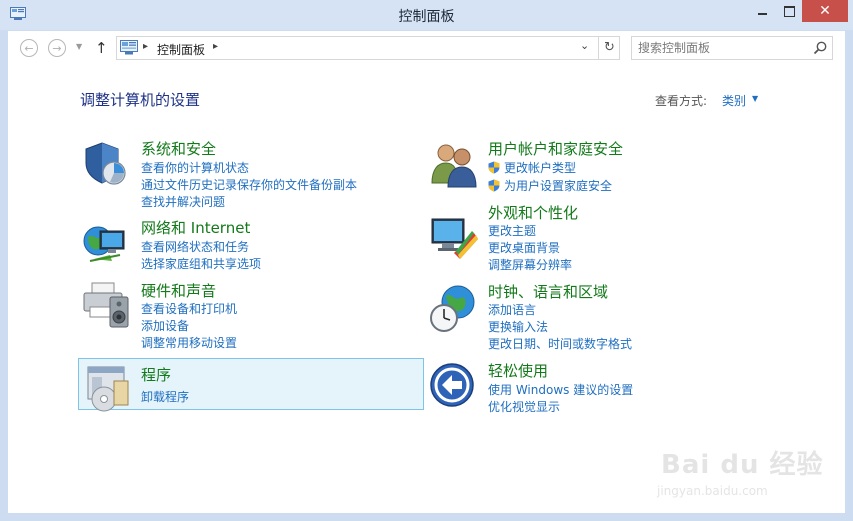 The height and width of the screenshot is (521, 853). What do you see at coordinates (762, 14) in the screenshot?
I see `minimize-icon` at bounding box center [762, 14].